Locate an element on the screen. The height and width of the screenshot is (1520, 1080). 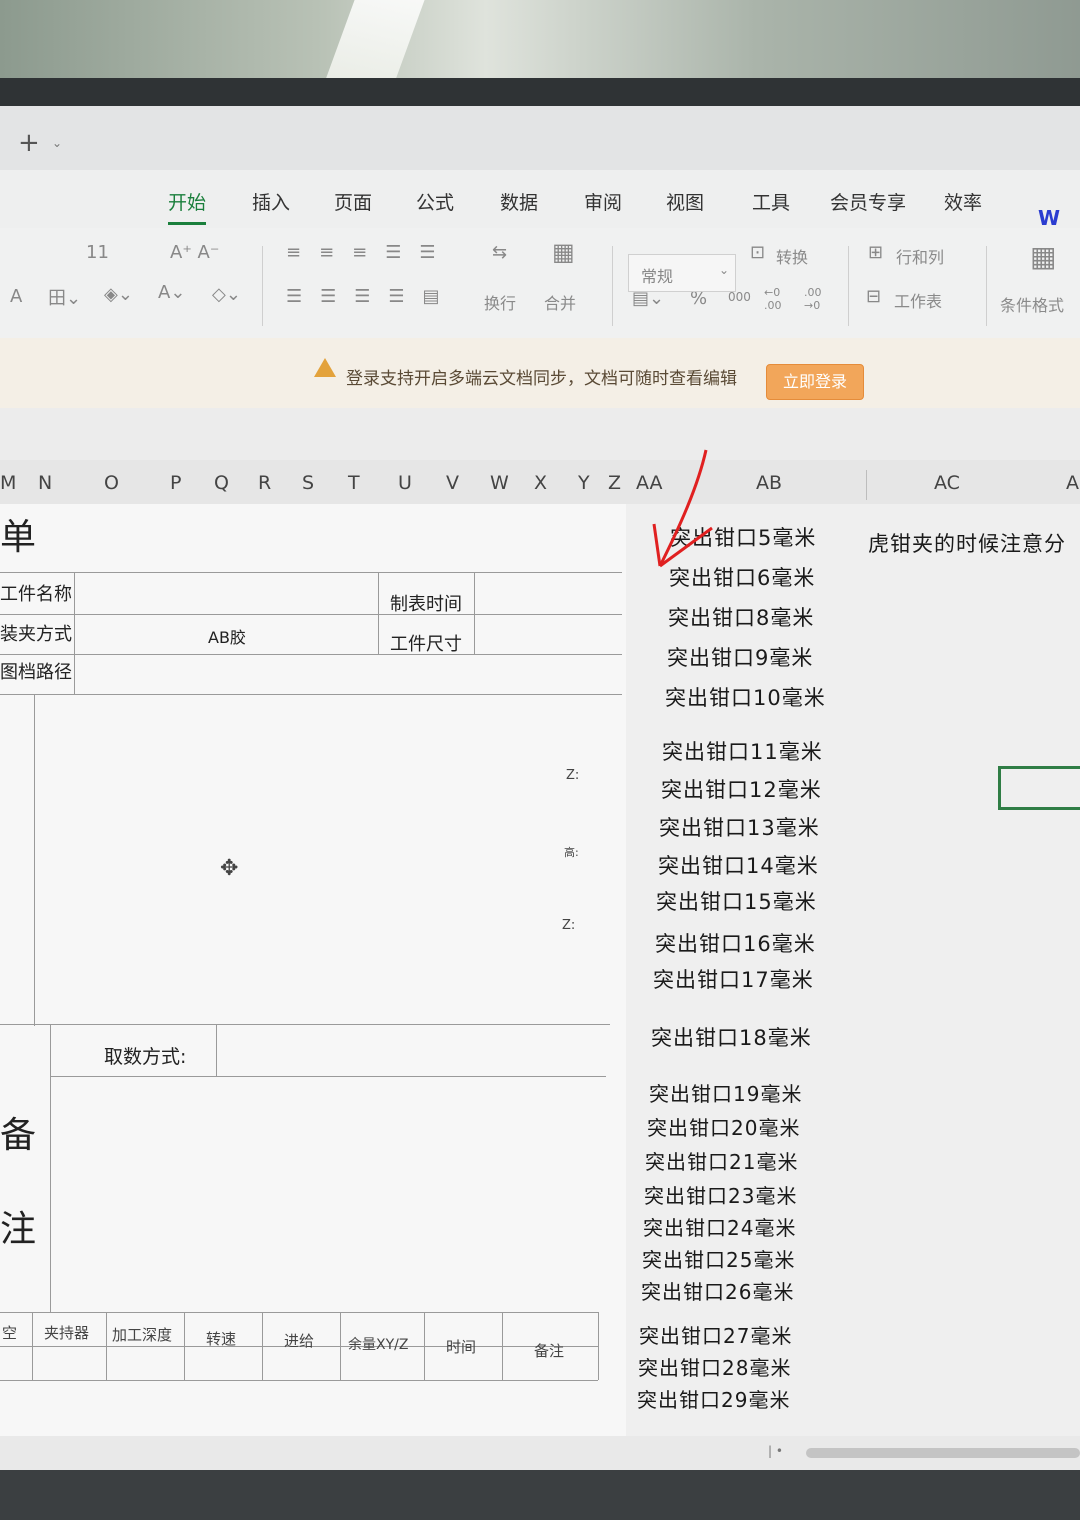
tab-tools: 工具 is located at coordinates (771, 201).